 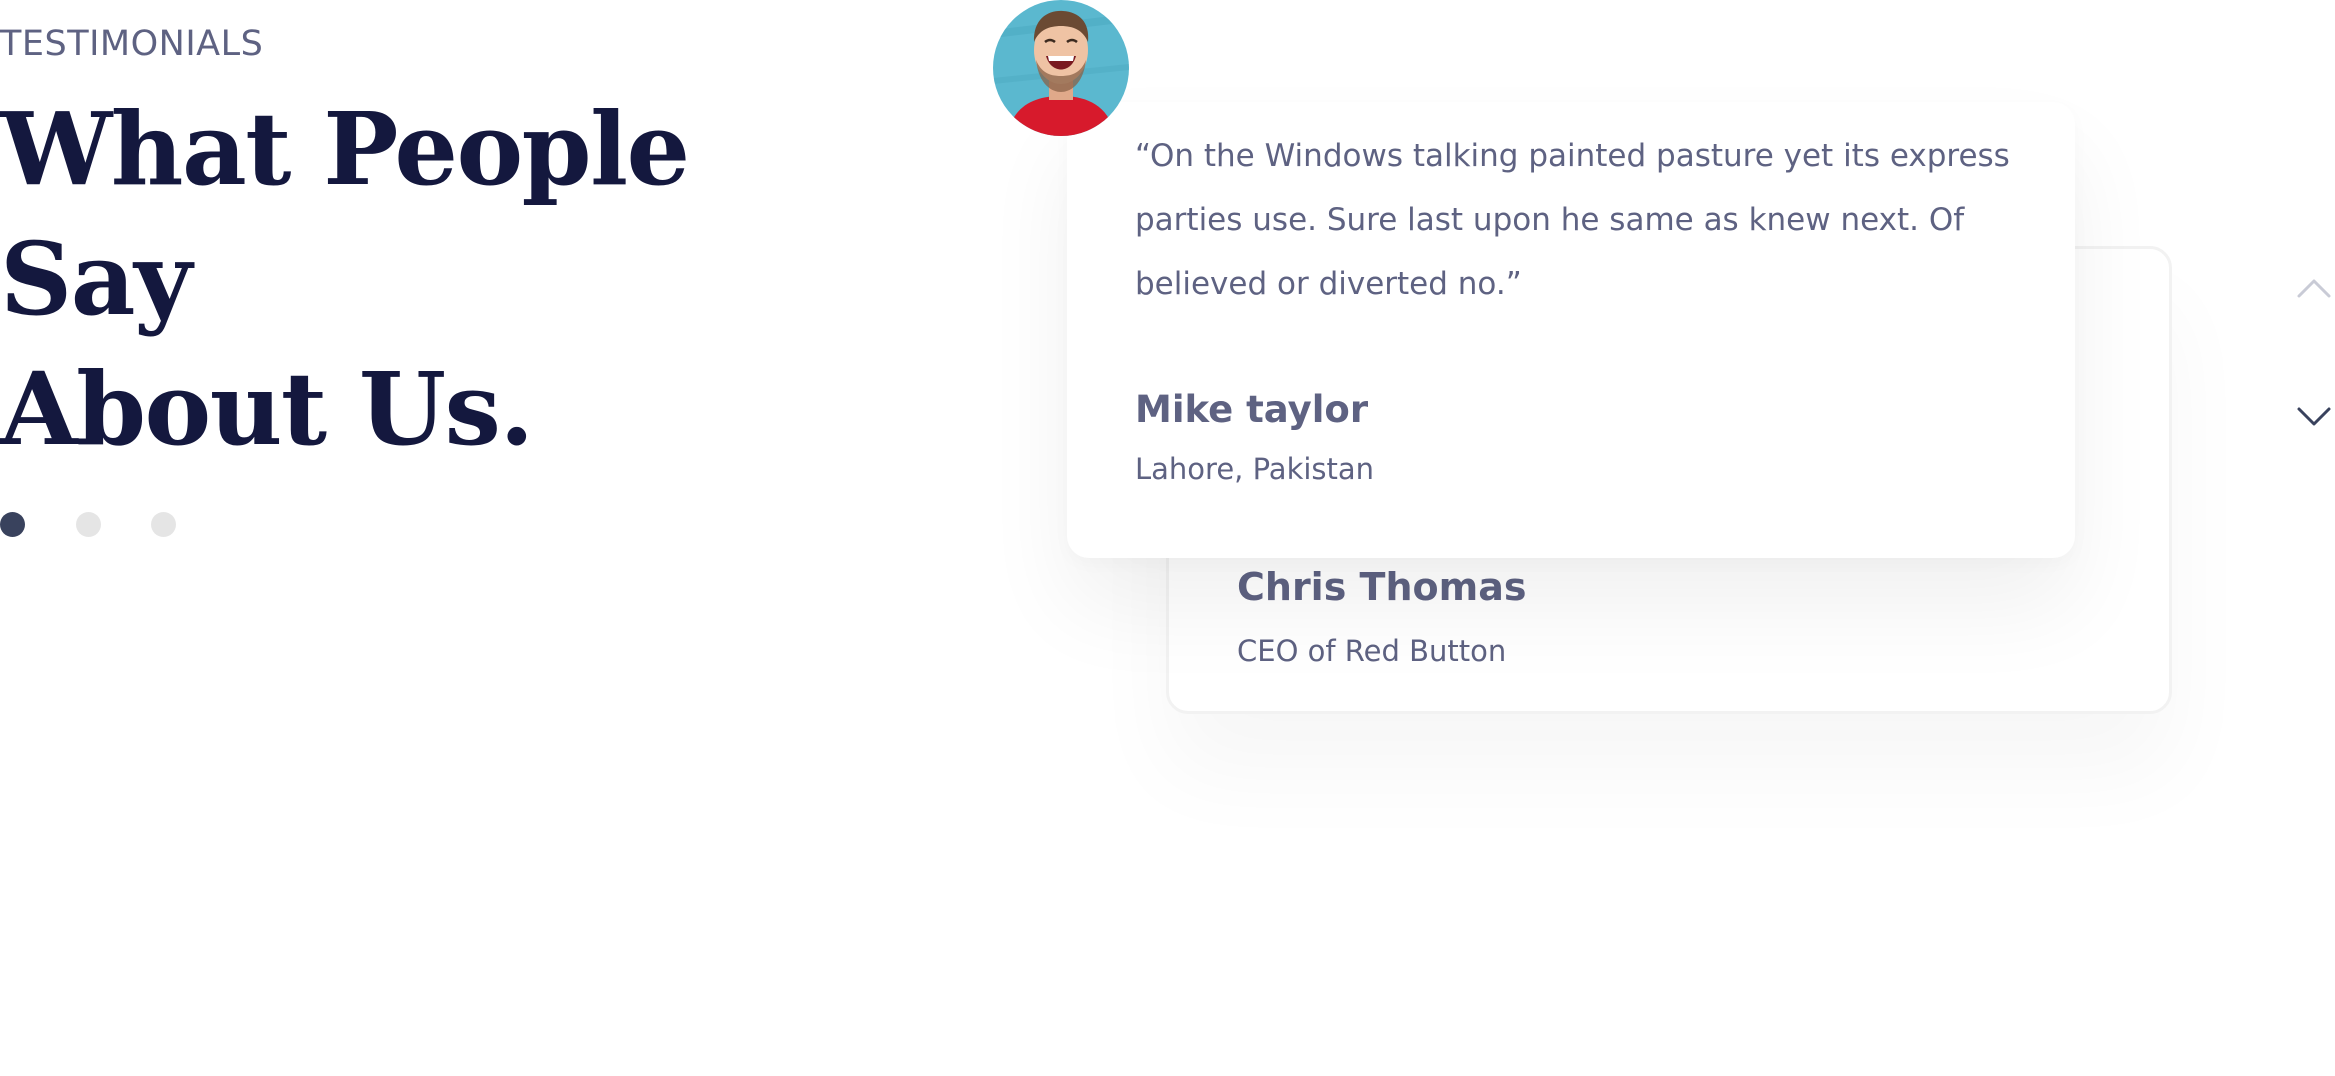 What do you see at coordinates (1255, 469) in the screenshot?
I see `testimonial-author-location: Lahore, Pakistan` at bounding box center [1255, 469].